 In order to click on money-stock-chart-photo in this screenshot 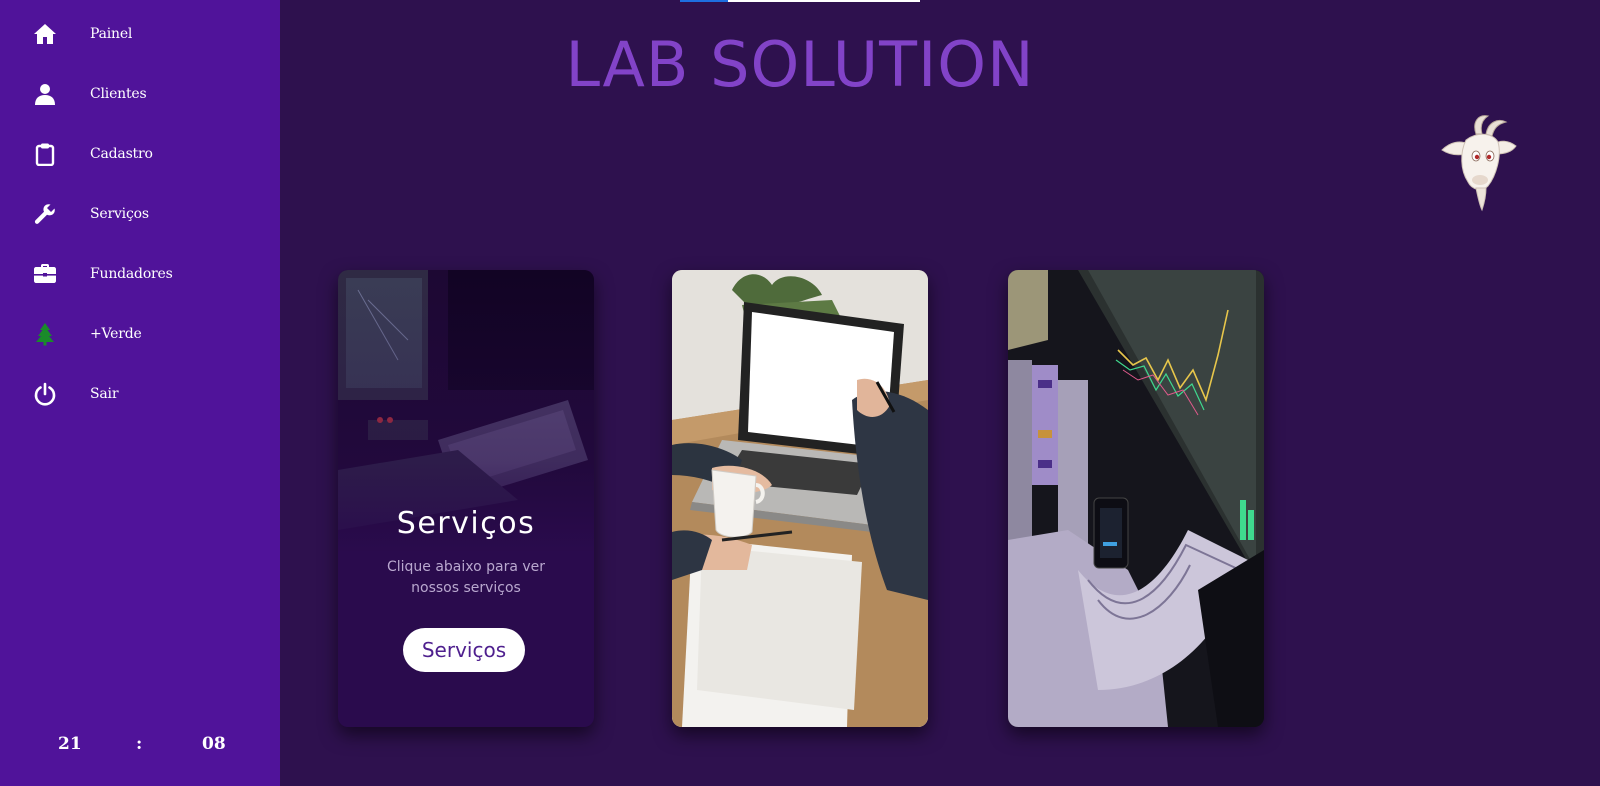, I will do `click(1136, 498)`.